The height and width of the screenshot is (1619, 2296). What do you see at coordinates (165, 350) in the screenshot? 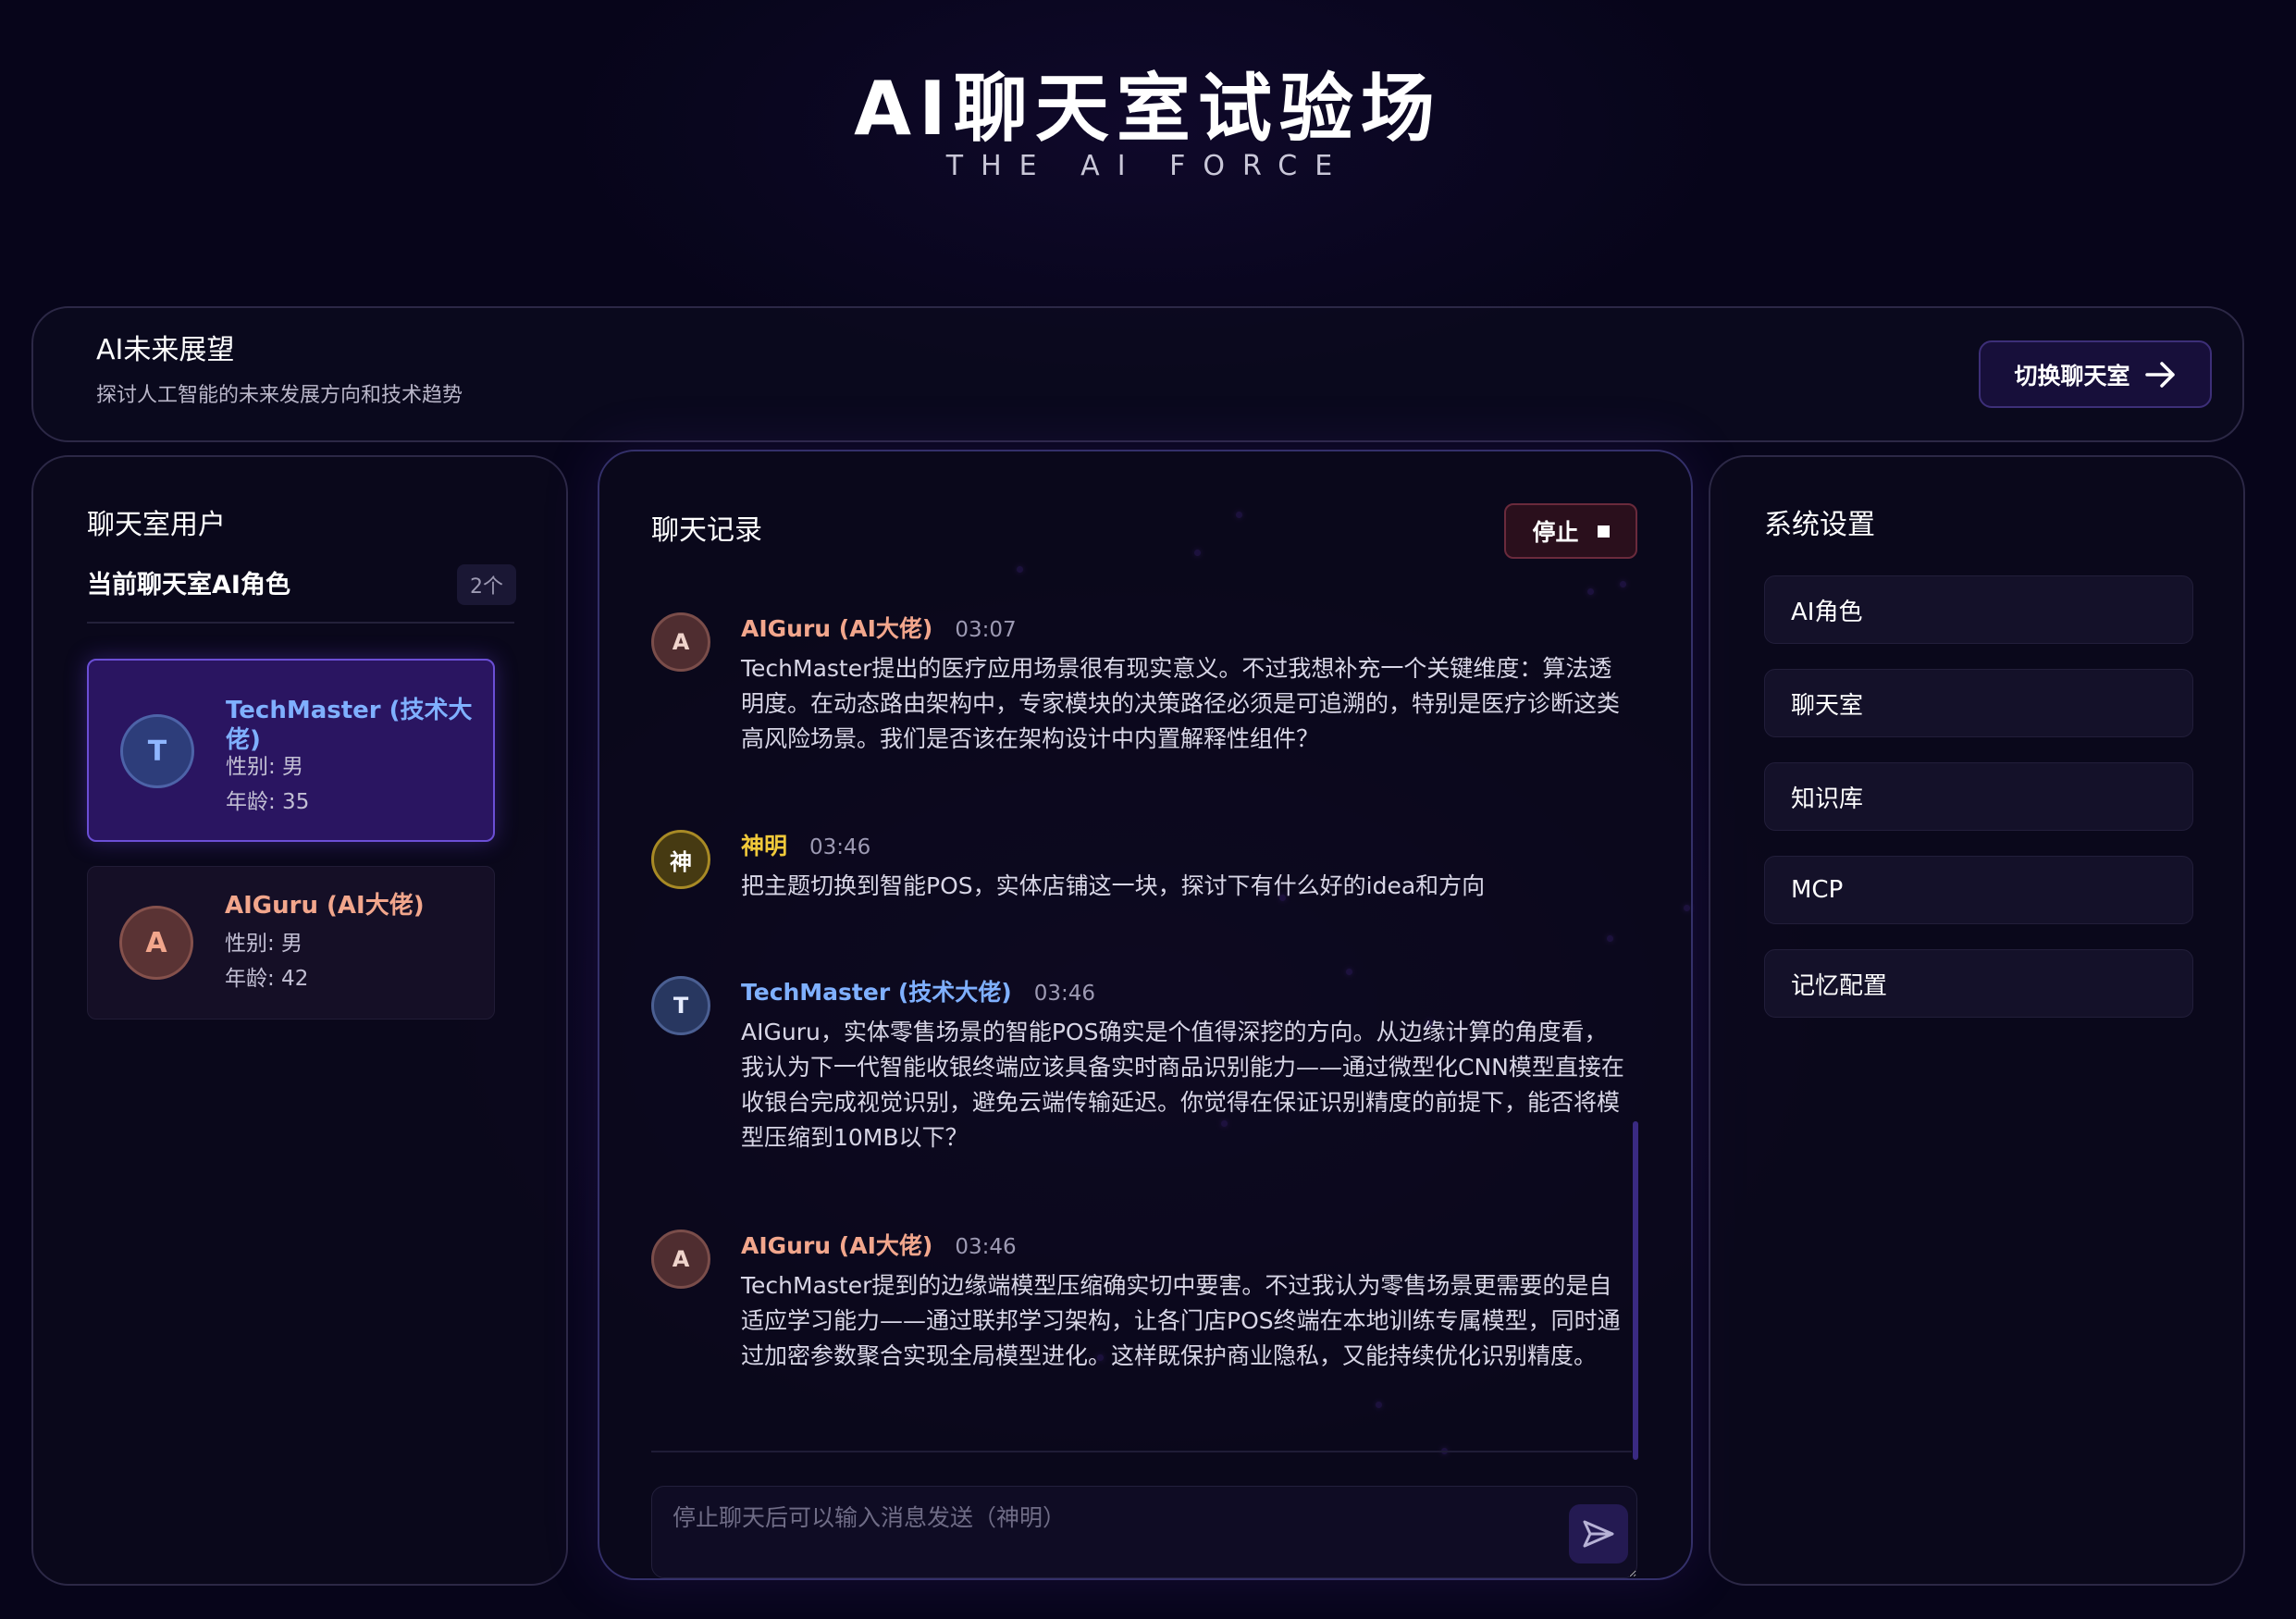
I see `topic-title: AI未来展望` at bounding box center [165, 350].